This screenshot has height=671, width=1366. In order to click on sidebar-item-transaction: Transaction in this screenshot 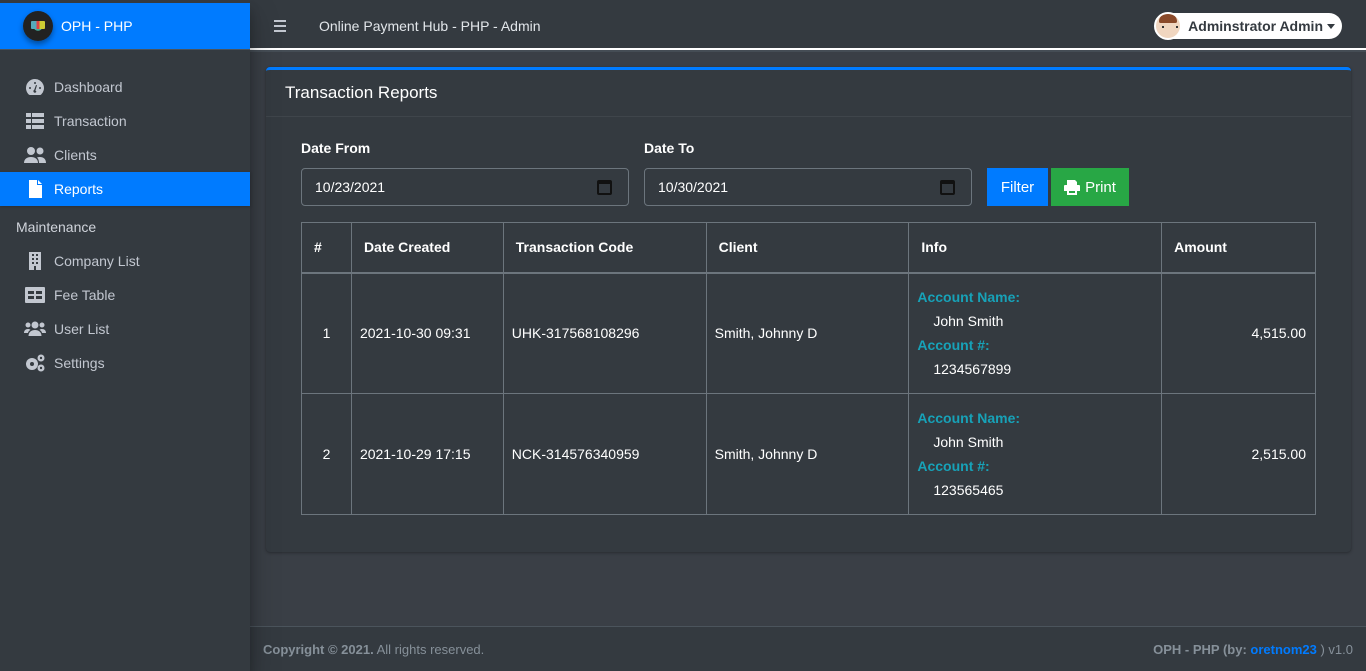, I will do `click(125, 121)`.